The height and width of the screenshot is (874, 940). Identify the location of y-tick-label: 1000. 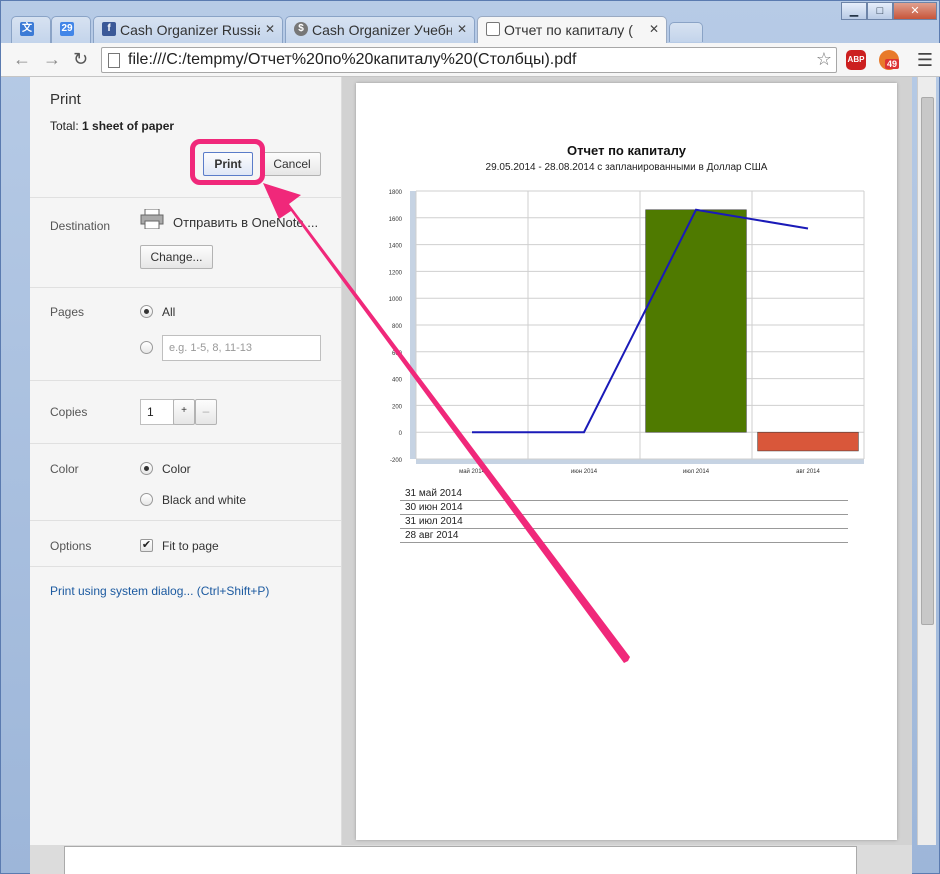
(396, 300).